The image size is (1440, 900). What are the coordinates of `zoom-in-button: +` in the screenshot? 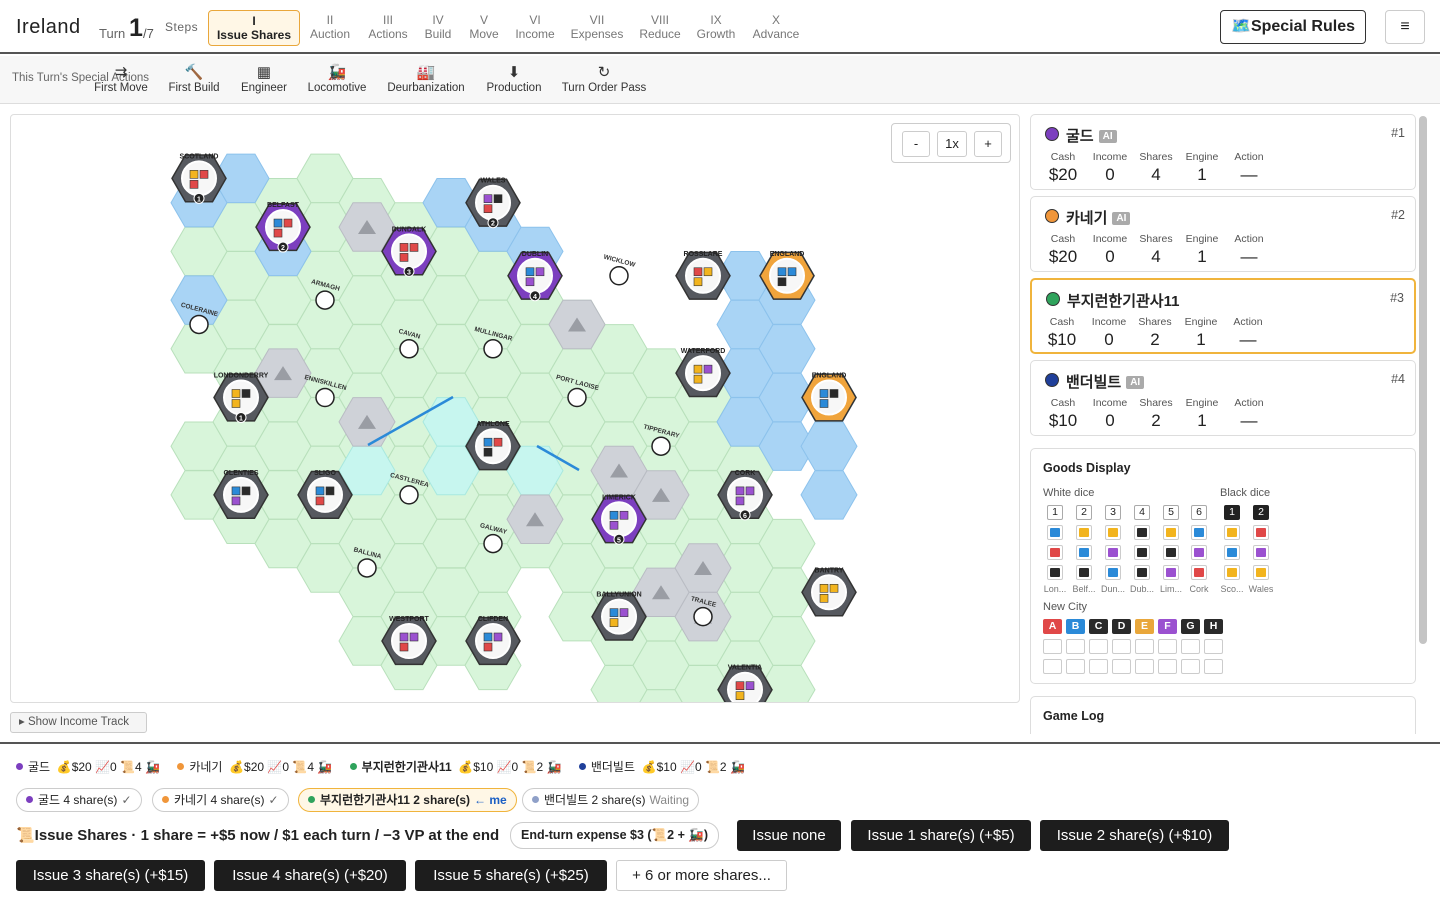 It's located at (988, 144).